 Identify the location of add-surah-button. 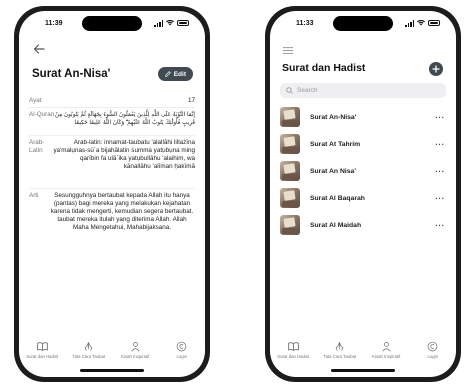
(436, 69).